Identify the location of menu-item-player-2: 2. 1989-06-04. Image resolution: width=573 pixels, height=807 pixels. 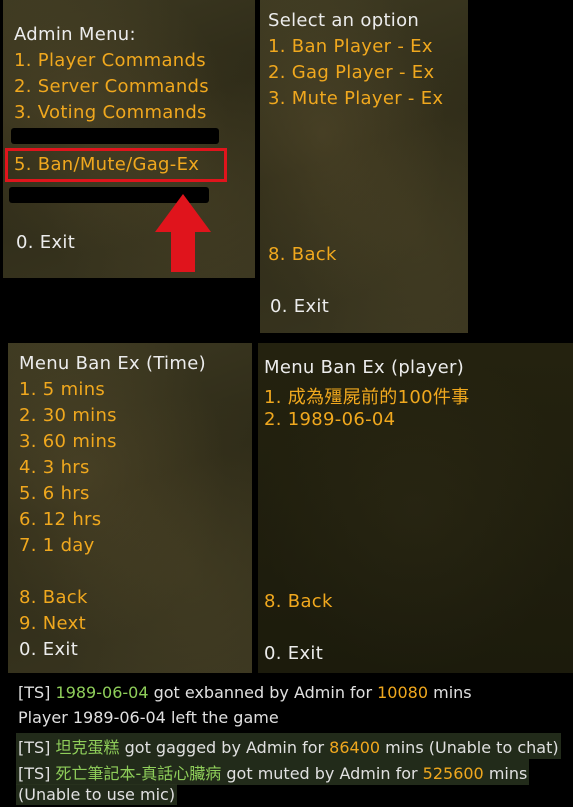
(329, 419).